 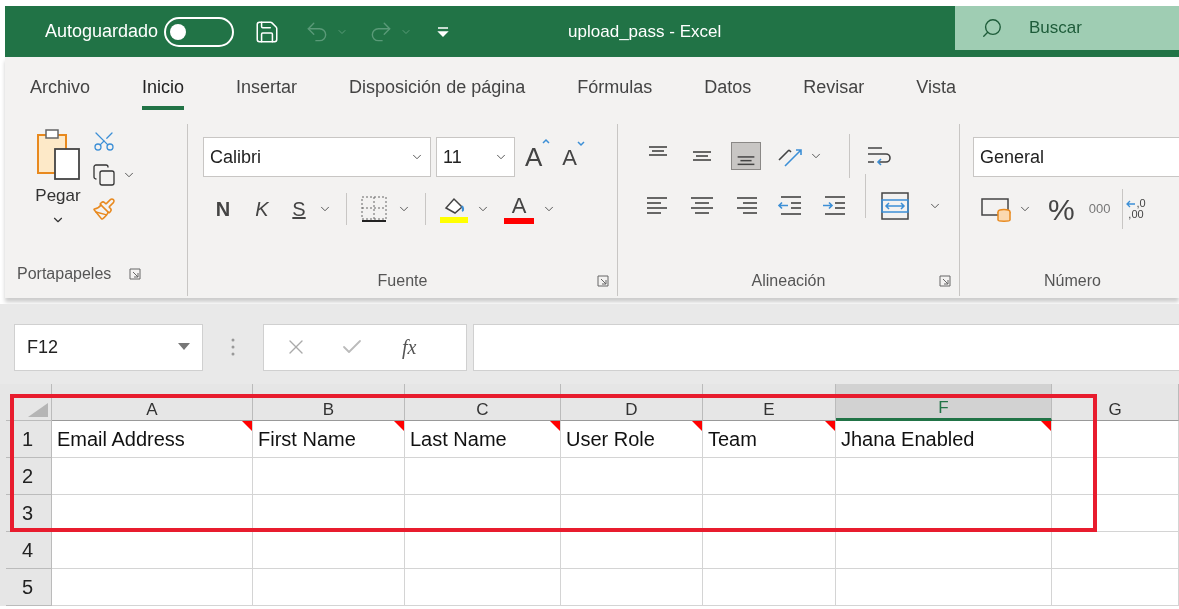 I want to click on insert-function-button: fx, so click(x=409, y=347).